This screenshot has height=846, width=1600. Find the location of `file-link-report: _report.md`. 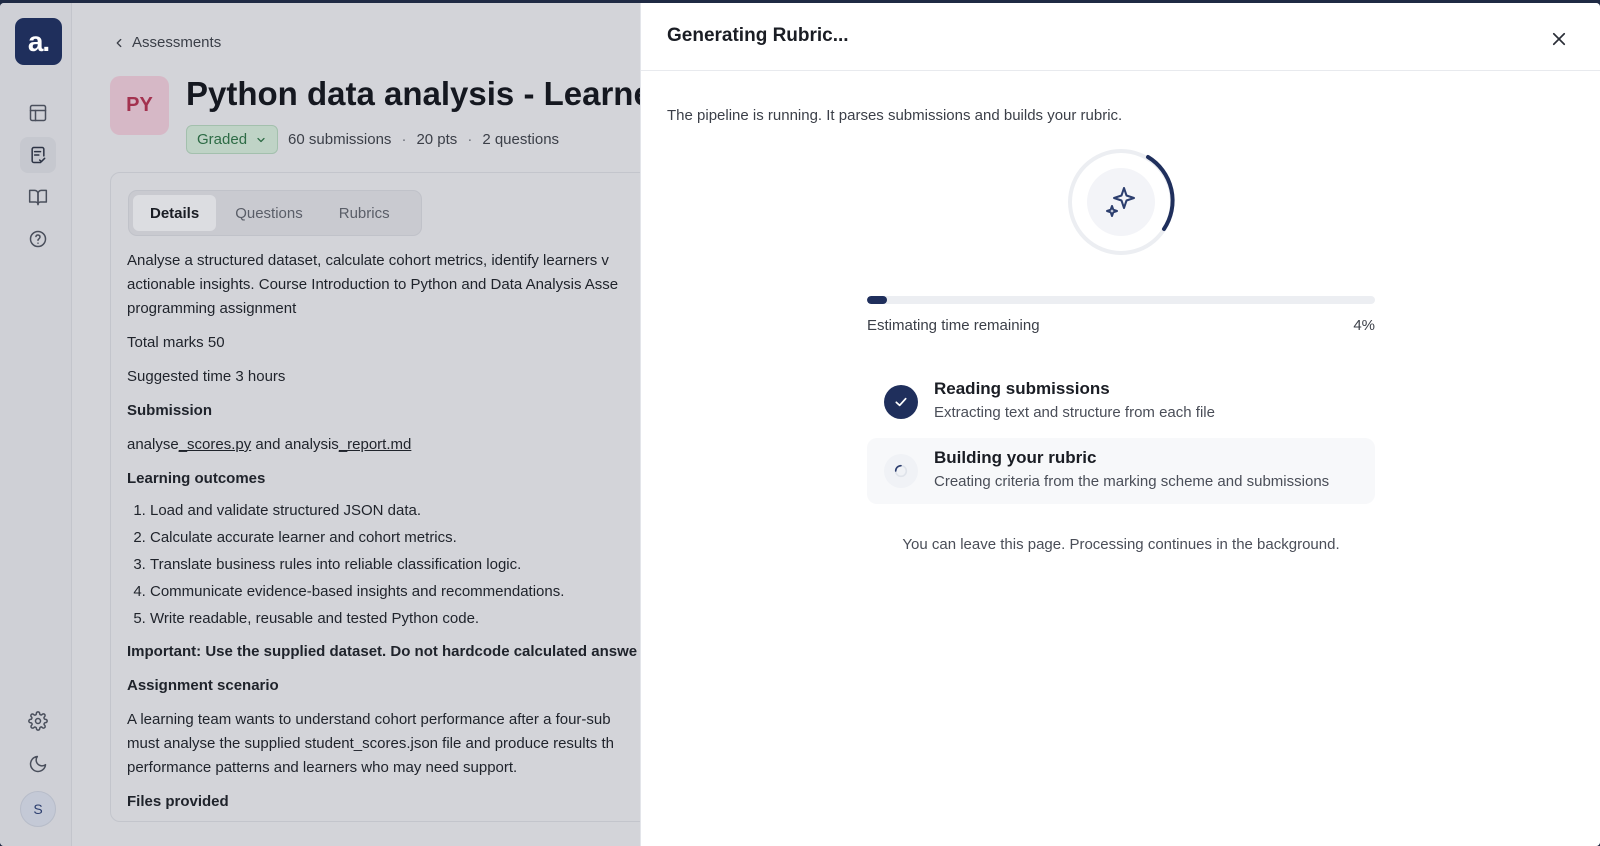

file-link-report: _report.md is located at coordinates (375, 444).